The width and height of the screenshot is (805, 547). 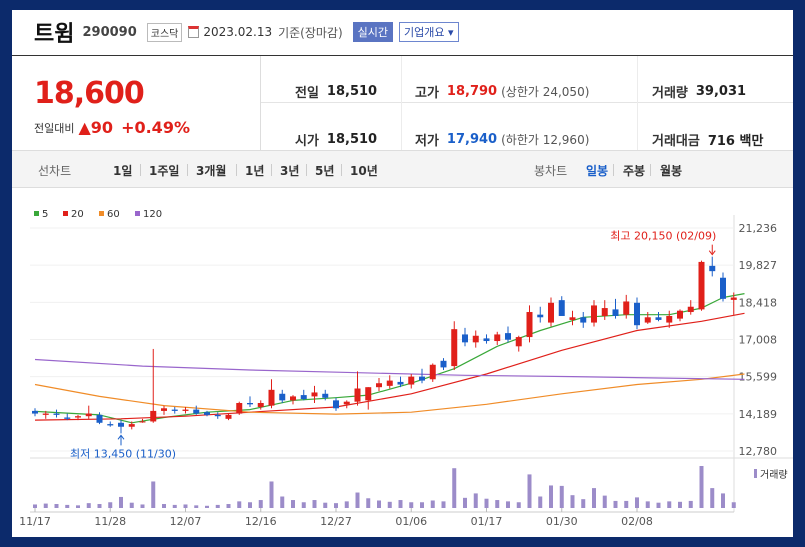 What do you see at coordinates (755, 473) in the screenshot?
I see `volume-legend-swatch` at bounding box center [755, 473].